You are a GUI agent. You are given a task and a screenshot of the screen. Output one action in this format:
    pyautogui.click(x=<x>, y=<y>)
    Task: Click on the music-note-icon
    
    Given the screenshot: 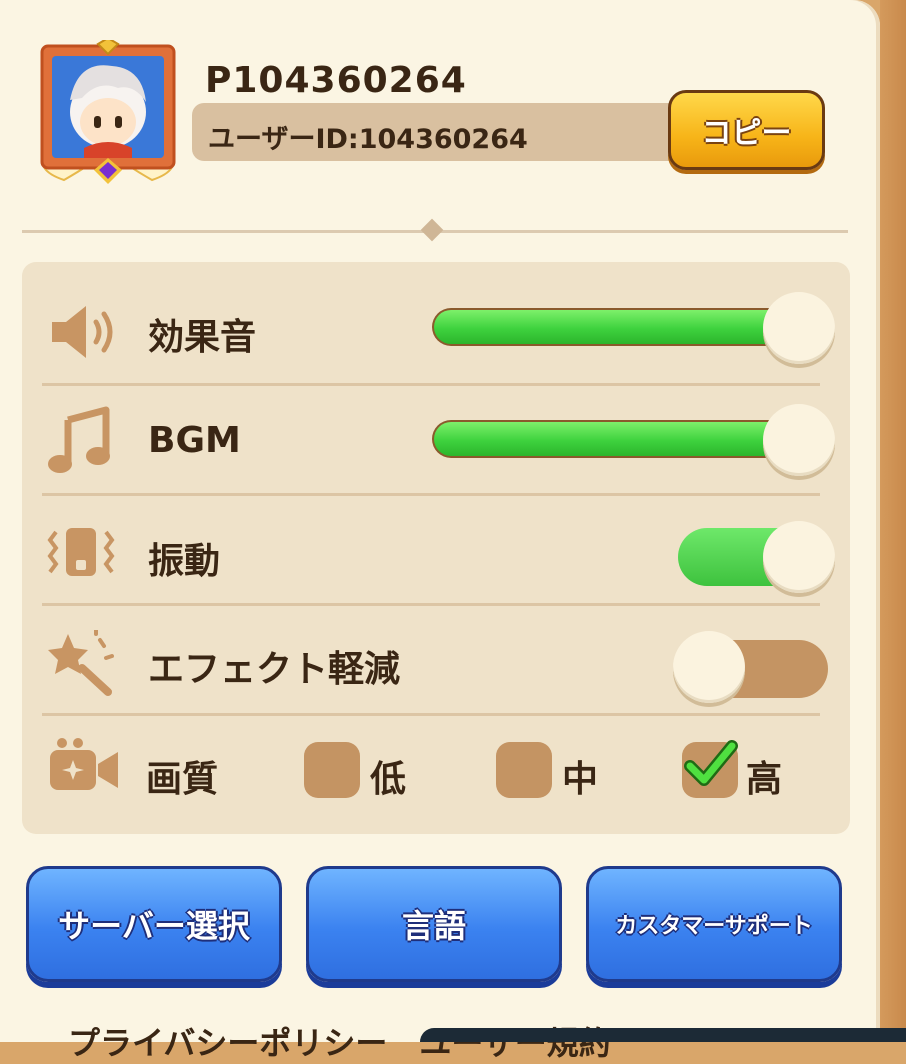 What is the action you would take?
    pyautogui.click(x=79, y=443)
    